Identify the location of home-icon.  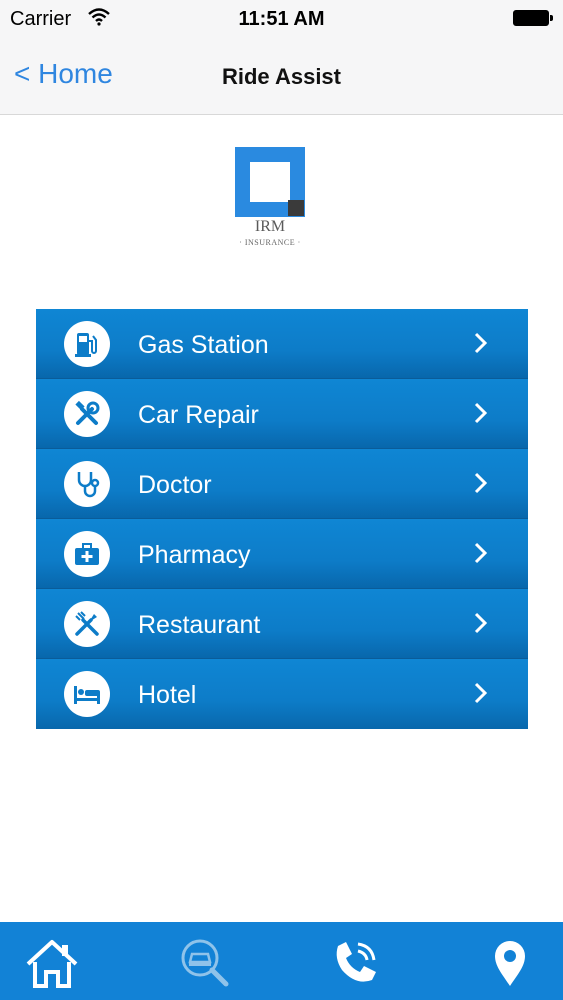
(52, 964).